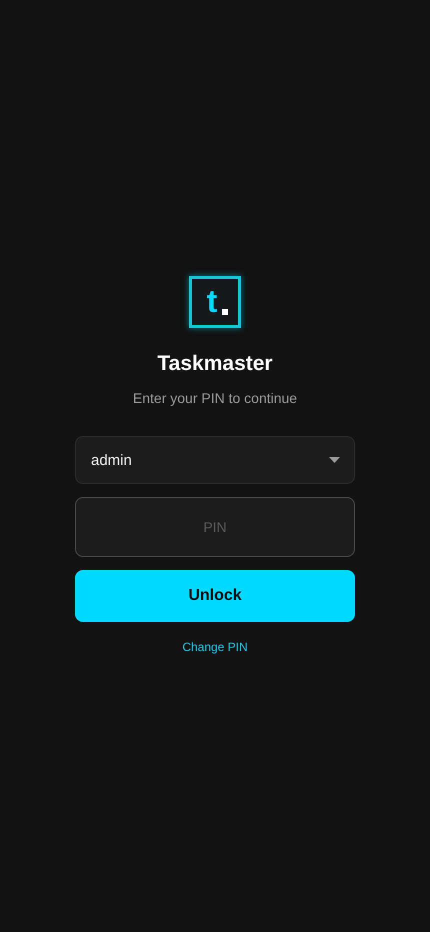 This screenshot has width=430, height=932. I want to click on change-pin-link: Change PIN, so click(215, 647).